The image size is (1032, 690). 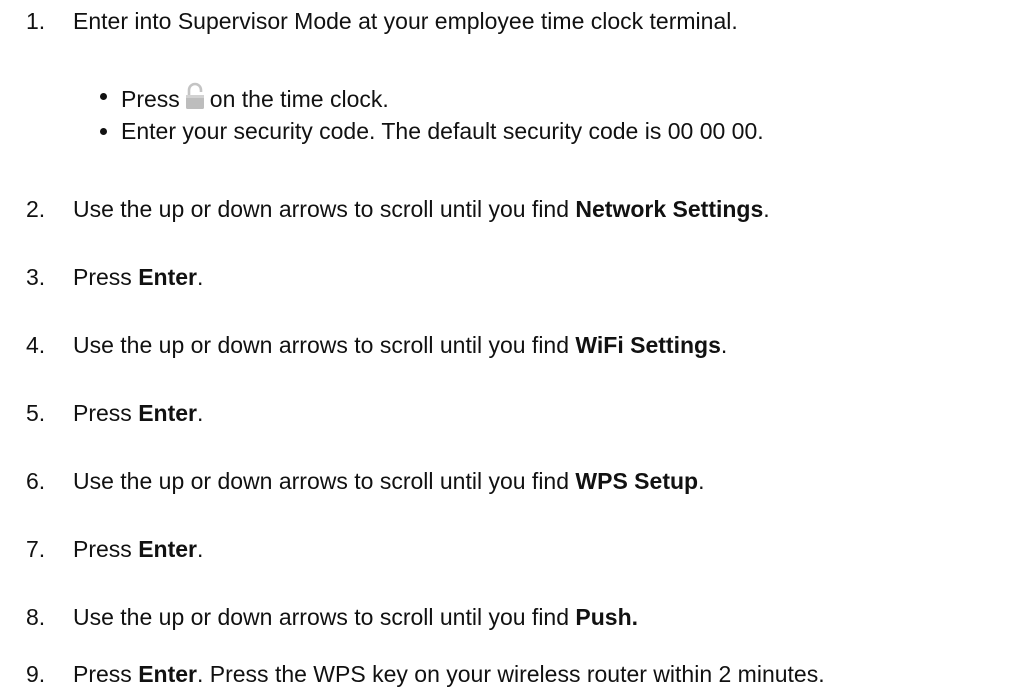 What do you see at coordinates (669, 209) in the screenshot?
I see `step-keyword: Network Settings` at bounding box center [669, 209].